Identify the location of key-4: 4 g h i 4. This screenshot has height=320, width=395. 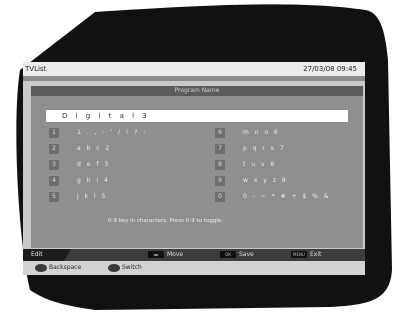
(79, 181).